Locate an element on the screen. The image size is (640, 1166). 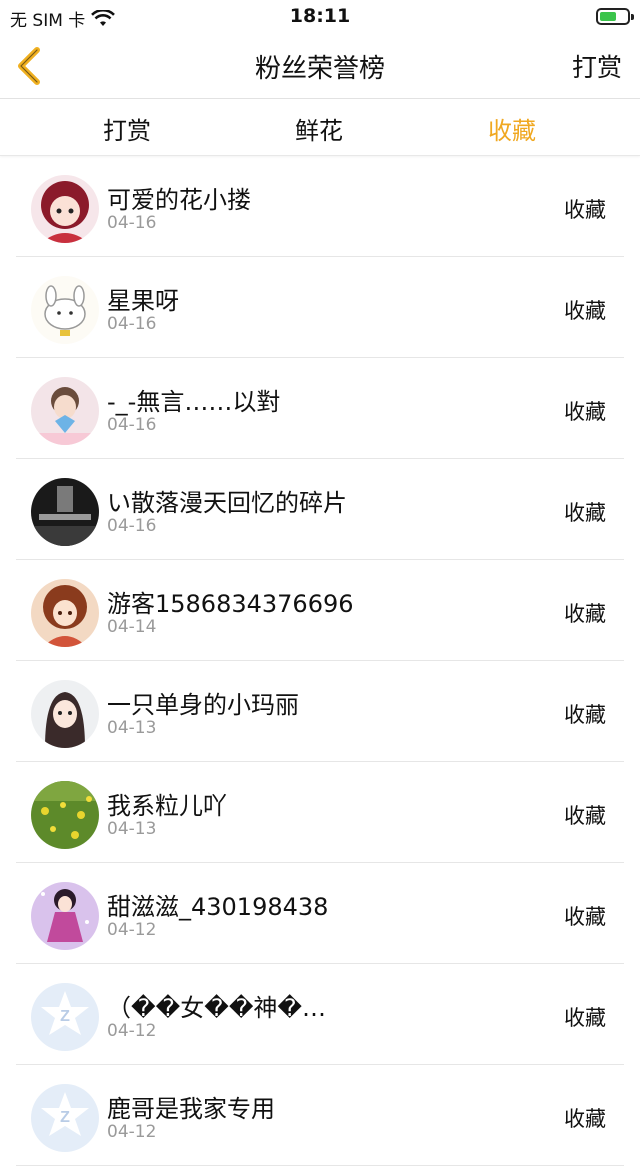
tab-reward: 打赏 is located at coordinates (127, 128).